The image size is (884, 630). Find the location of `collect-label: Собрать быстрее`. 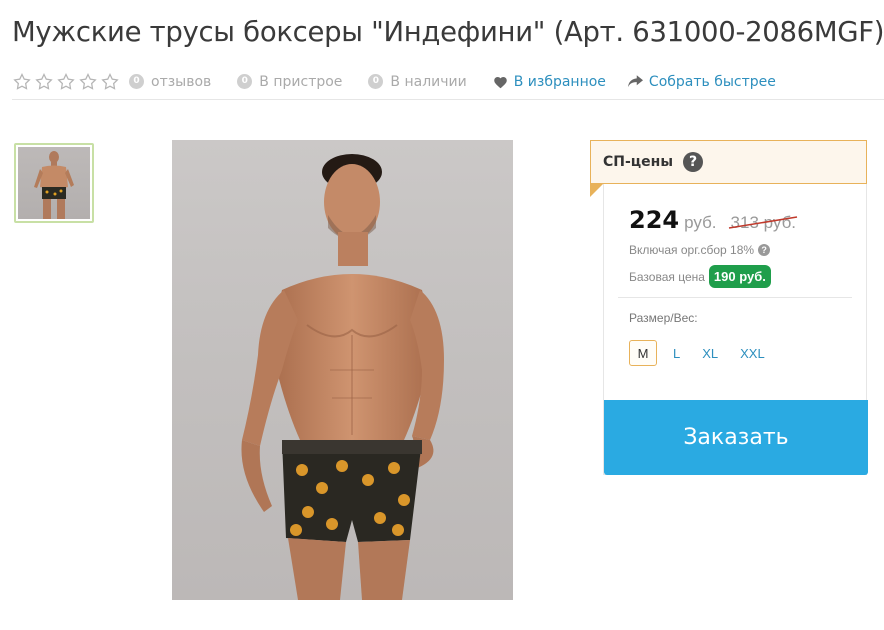

collect-label: Собрать быстрее is located at coordinates (712, 81).